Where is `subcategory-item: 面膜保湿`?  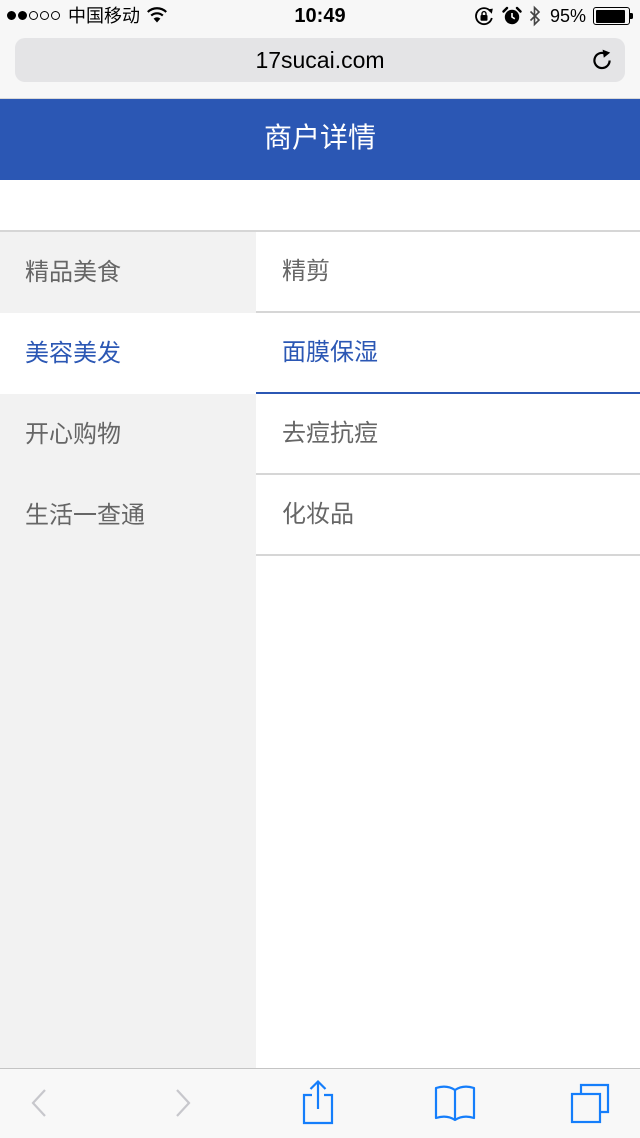 subcategory-item: 面膜保湿 is located at coordinates (448, 353).